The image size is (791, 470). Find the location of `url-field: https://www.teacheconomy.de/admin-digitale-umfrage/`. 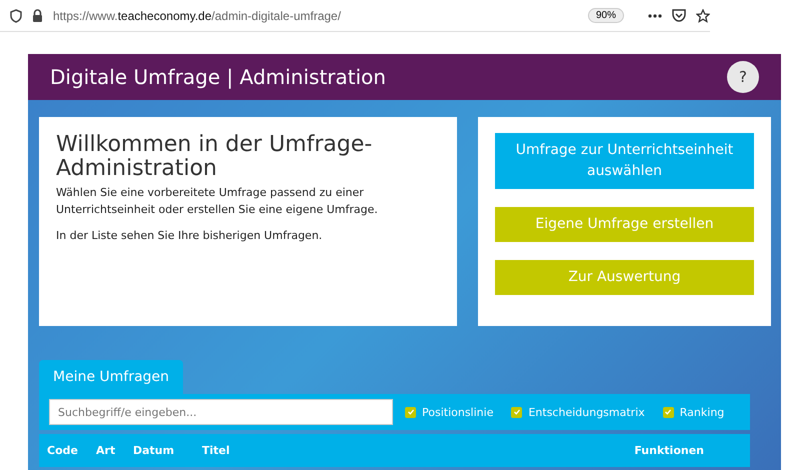

url-field: https://www.teacheconomy.de/admin-digitale-umfrage/ is located at coordinates (197, 15).